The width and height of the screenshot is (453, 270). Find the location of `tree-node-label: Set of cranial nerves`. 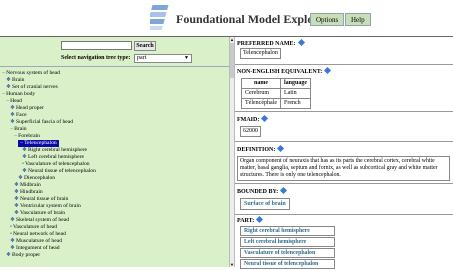

tree-node-label: Set of cranial nerves is located at coordinates (35, 87).